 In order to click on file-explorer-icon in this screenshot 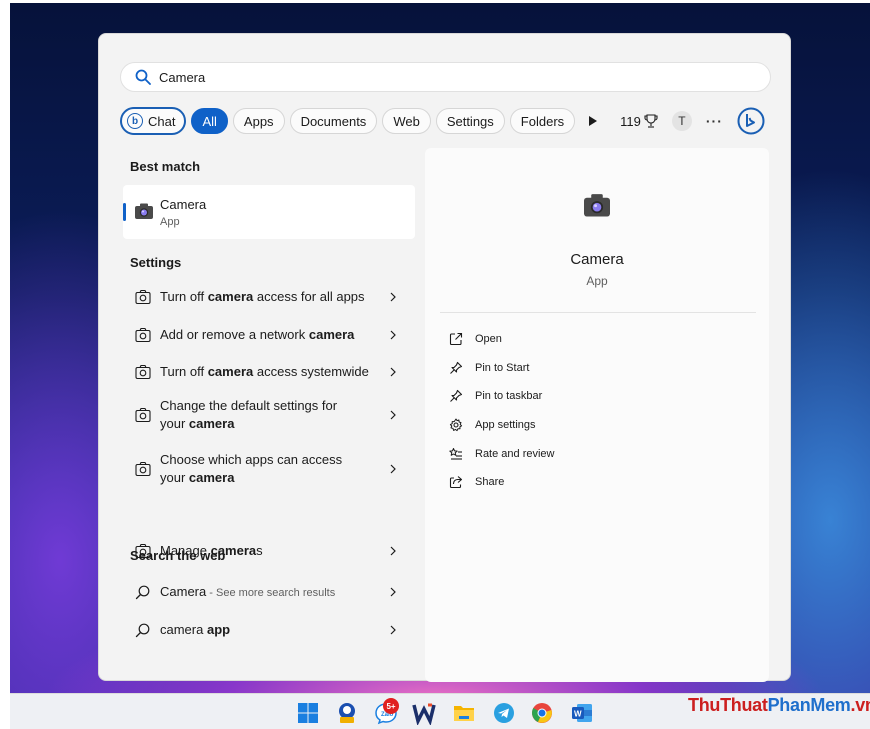, I will do `click(464, 713)`.